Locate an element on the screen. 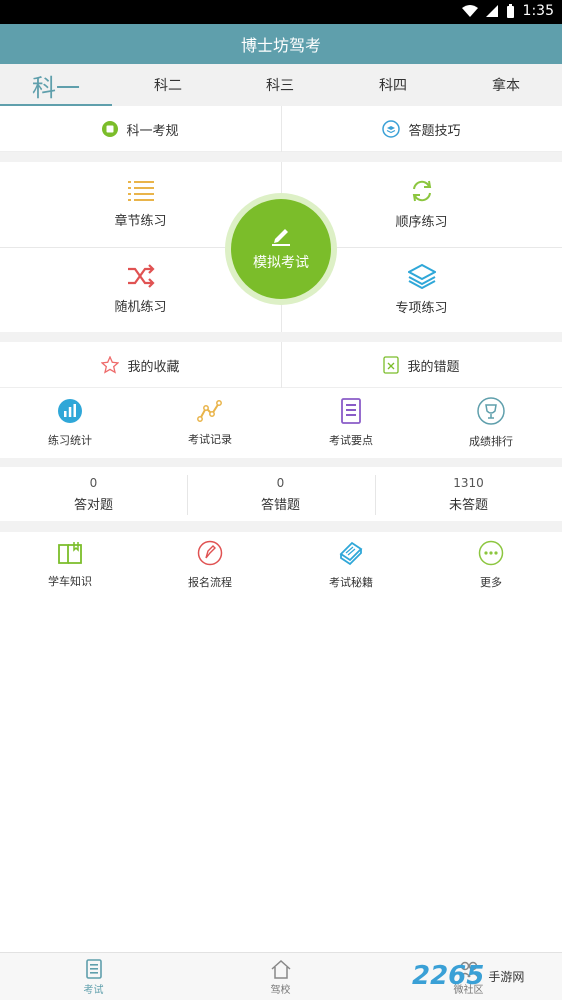 This screenshot has width=562, height=1001. answer-stats: 0 答对题 0 答错题 1310 未答题 is located at coordinates (281, 494).